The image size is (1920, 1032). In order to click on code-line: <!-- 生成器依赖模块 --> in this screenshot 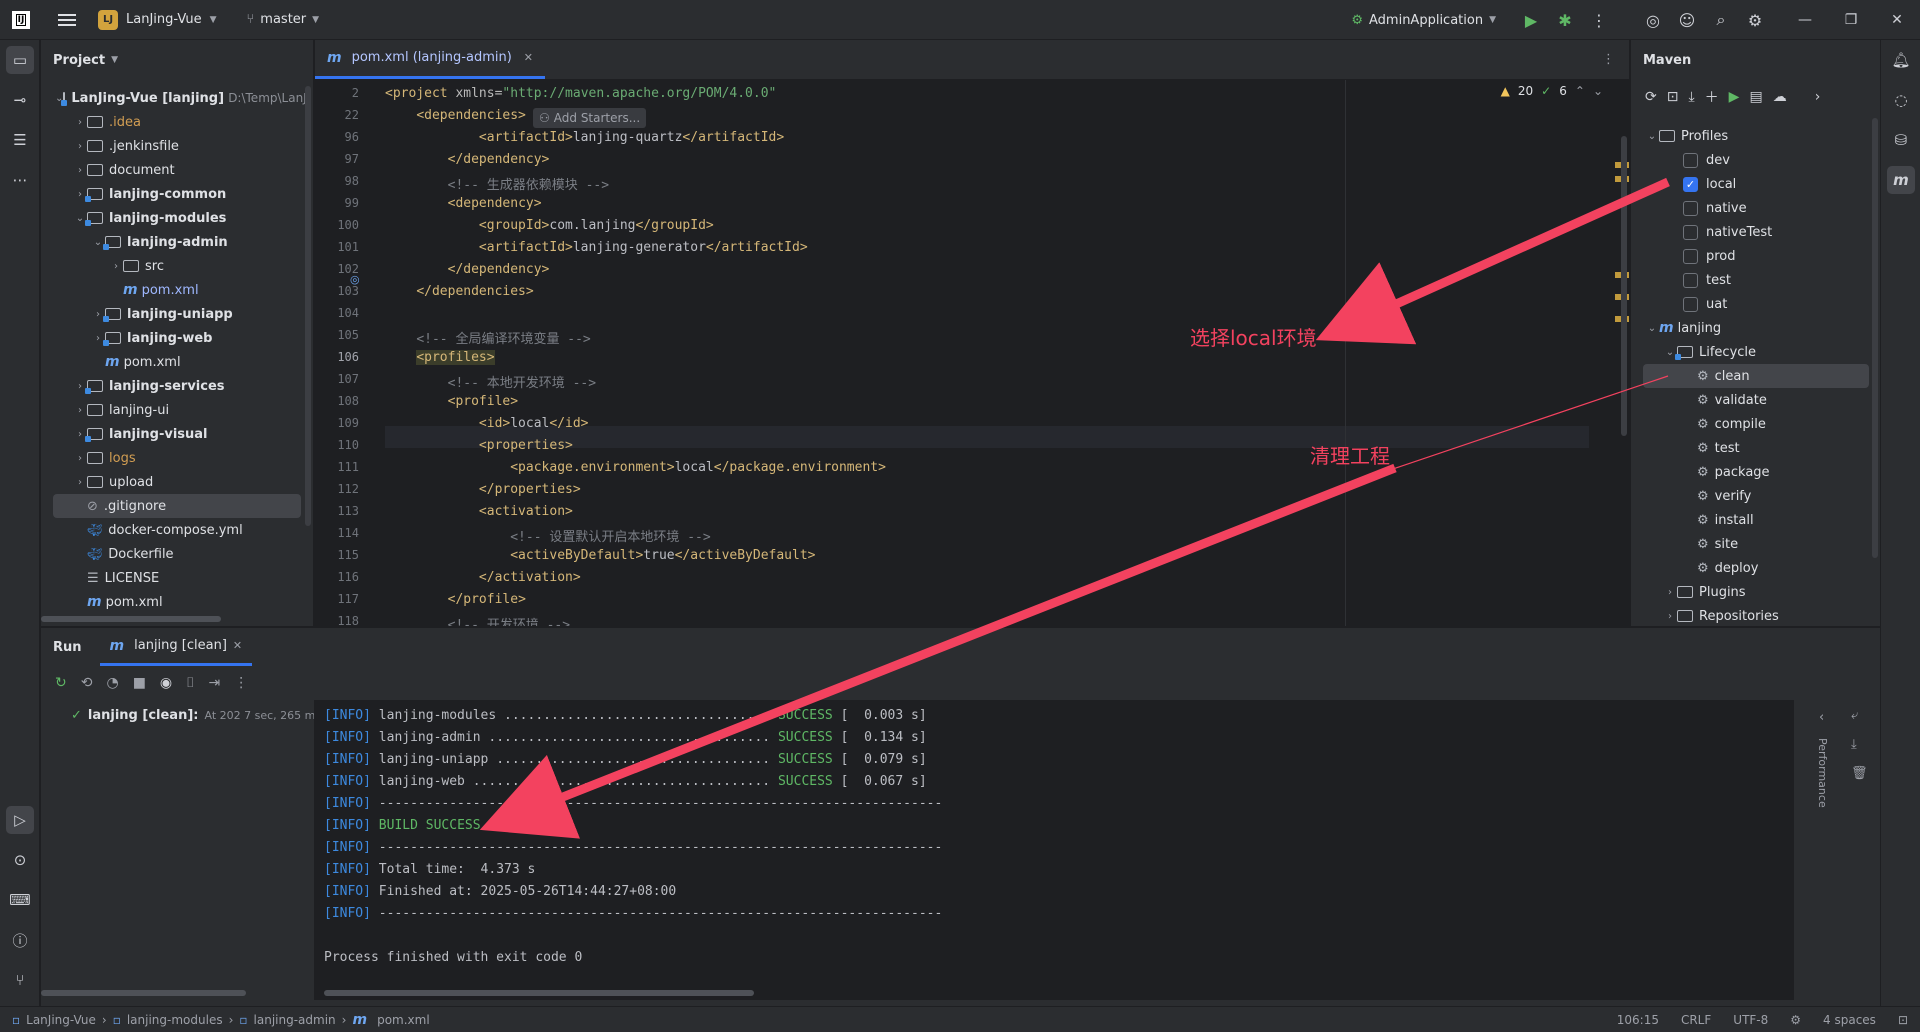, I will do `click(497, 183)`.